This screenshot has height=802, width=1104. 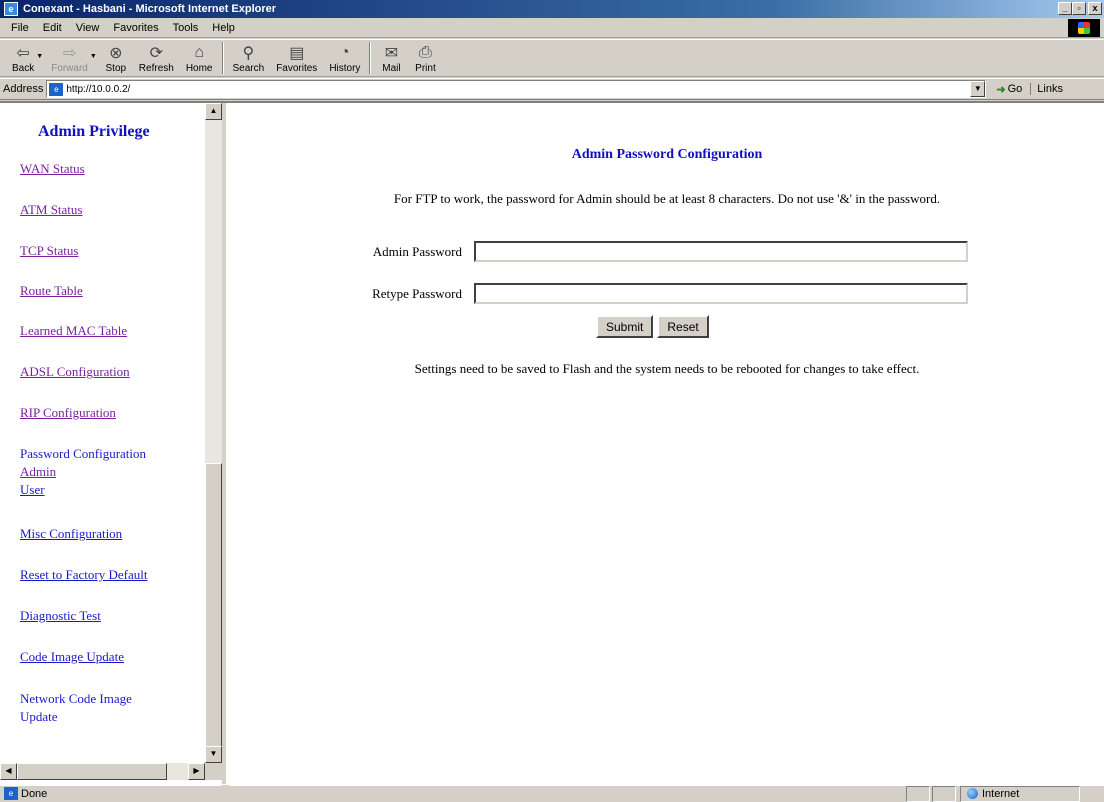 What do you see at coordinates (1046, 89) in the screenshot?
I see `links-button: Links` at bounding box center [1046, 89].